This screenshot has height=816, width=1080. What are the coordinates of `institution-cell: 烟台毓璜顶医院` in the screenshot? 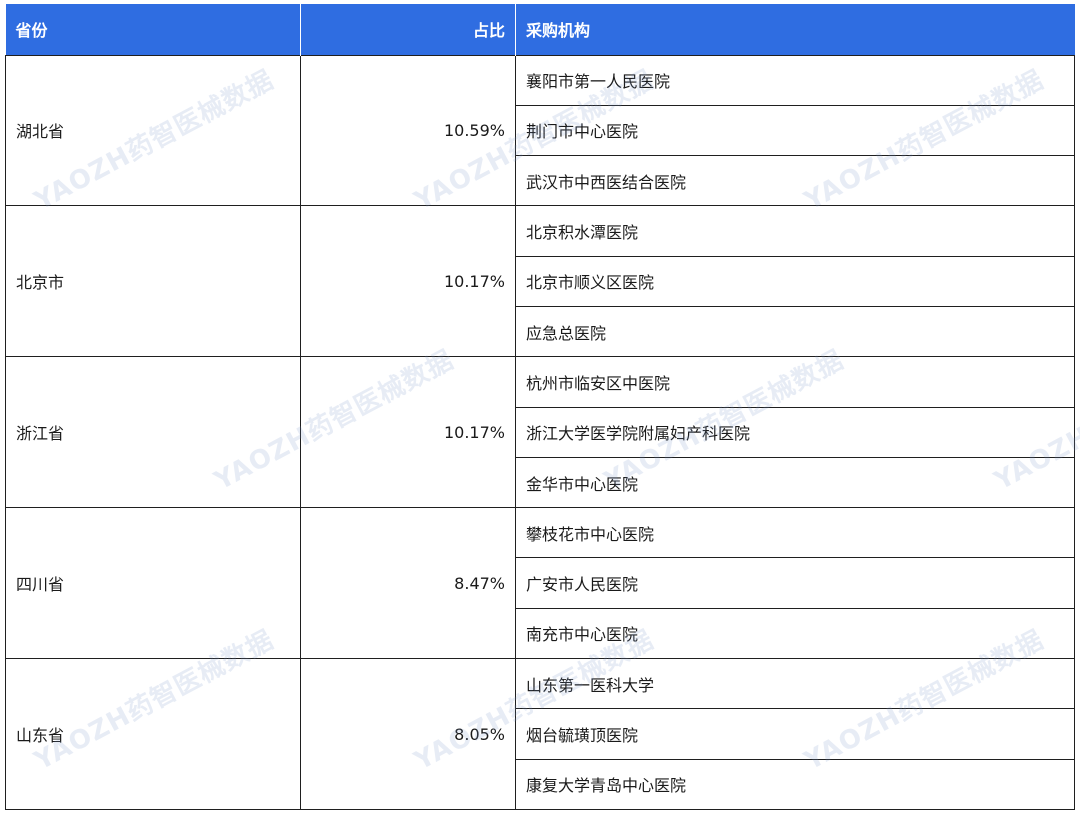 It's located at (795, 734).